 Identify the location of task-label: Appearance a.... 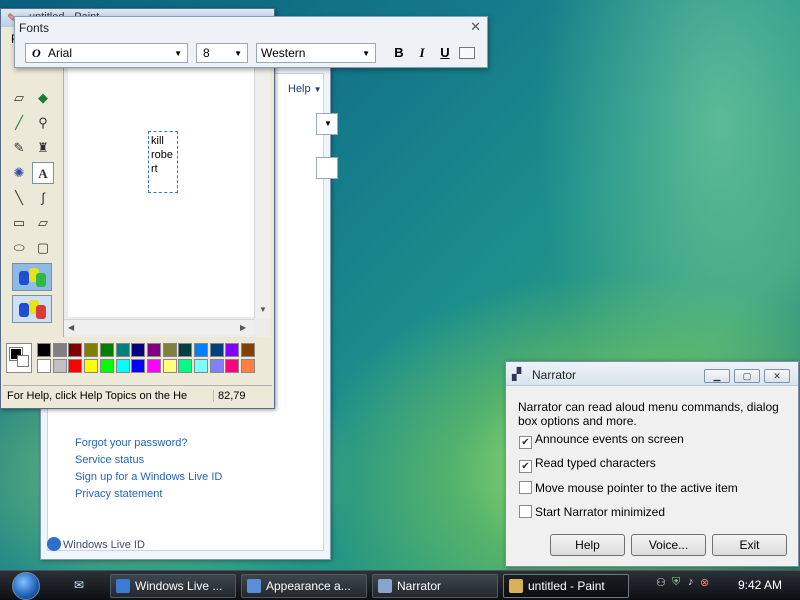
(308, 586).